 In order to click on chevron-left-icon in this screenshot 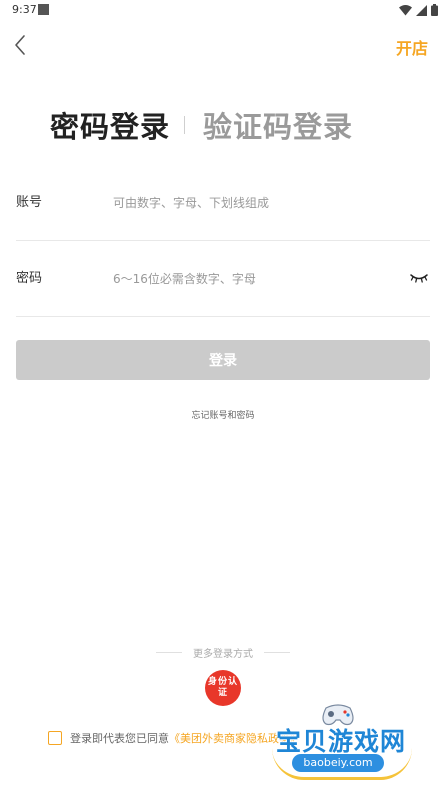, I will do `click(20, 45)`.